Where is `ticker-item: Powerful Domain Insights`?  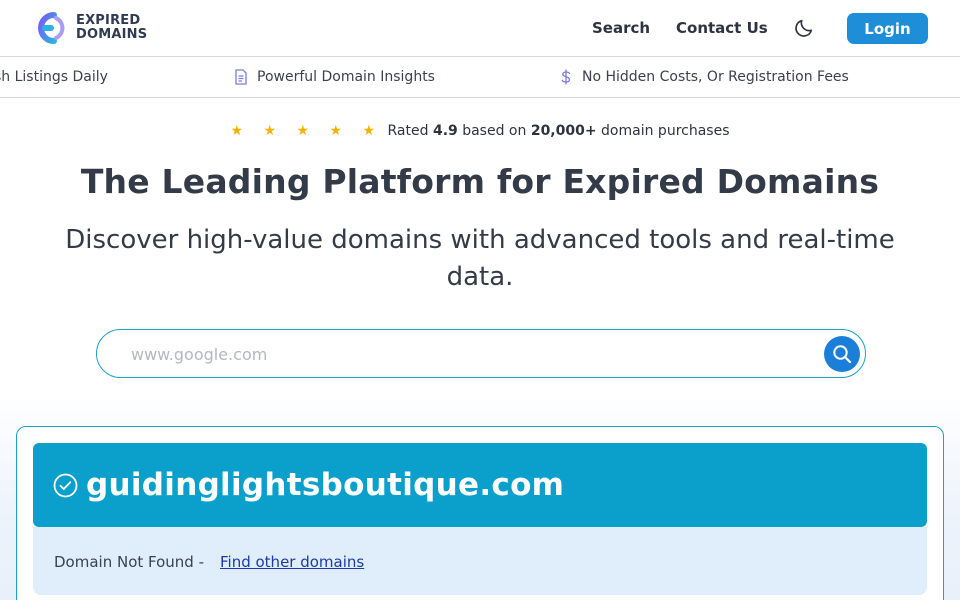
ticker-item: Powerful Domain Insights is located at coordinates (334, 77).